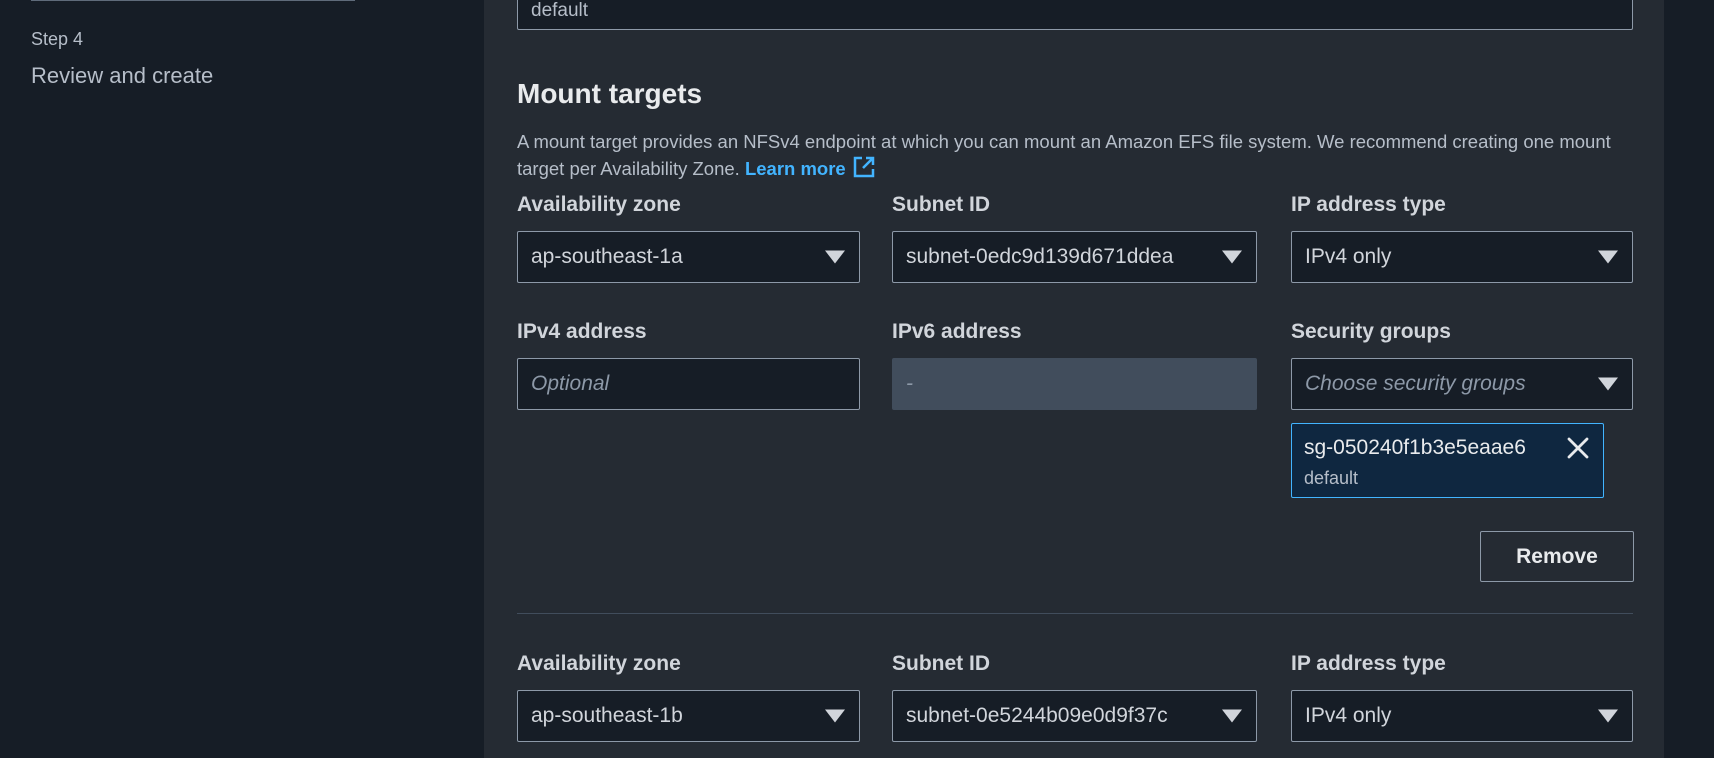 This screenshot has height=758, width=1714. I want to click on security-group-token-id: sg-050240f1b3e5eaae6, so click(1415, 447).